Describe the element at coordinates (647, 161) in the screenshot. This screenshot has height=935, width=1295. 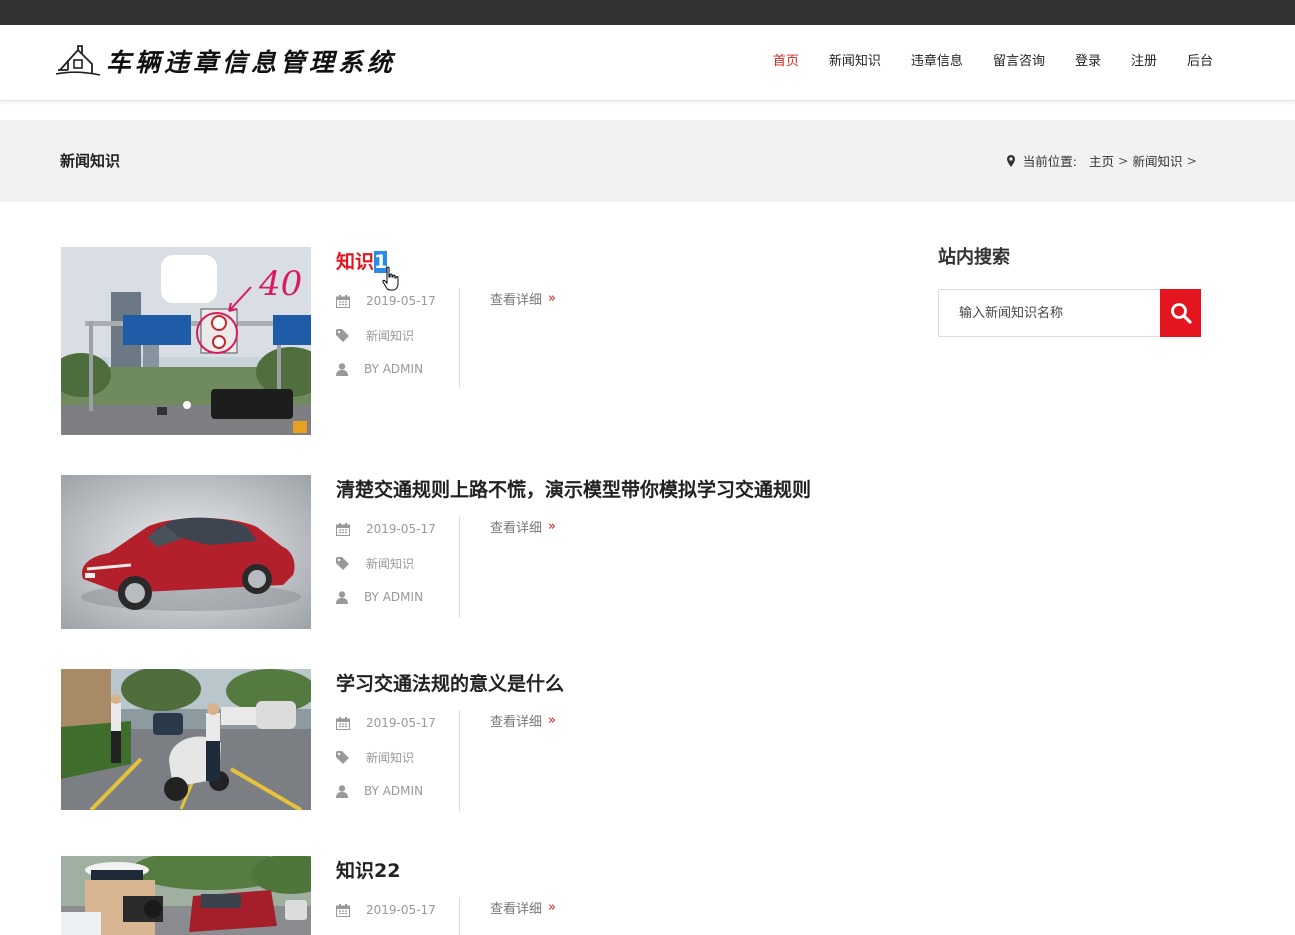
I see `page-banner: 新闻知识 当前位置: 主页 > 新闻知识 >` at that location.